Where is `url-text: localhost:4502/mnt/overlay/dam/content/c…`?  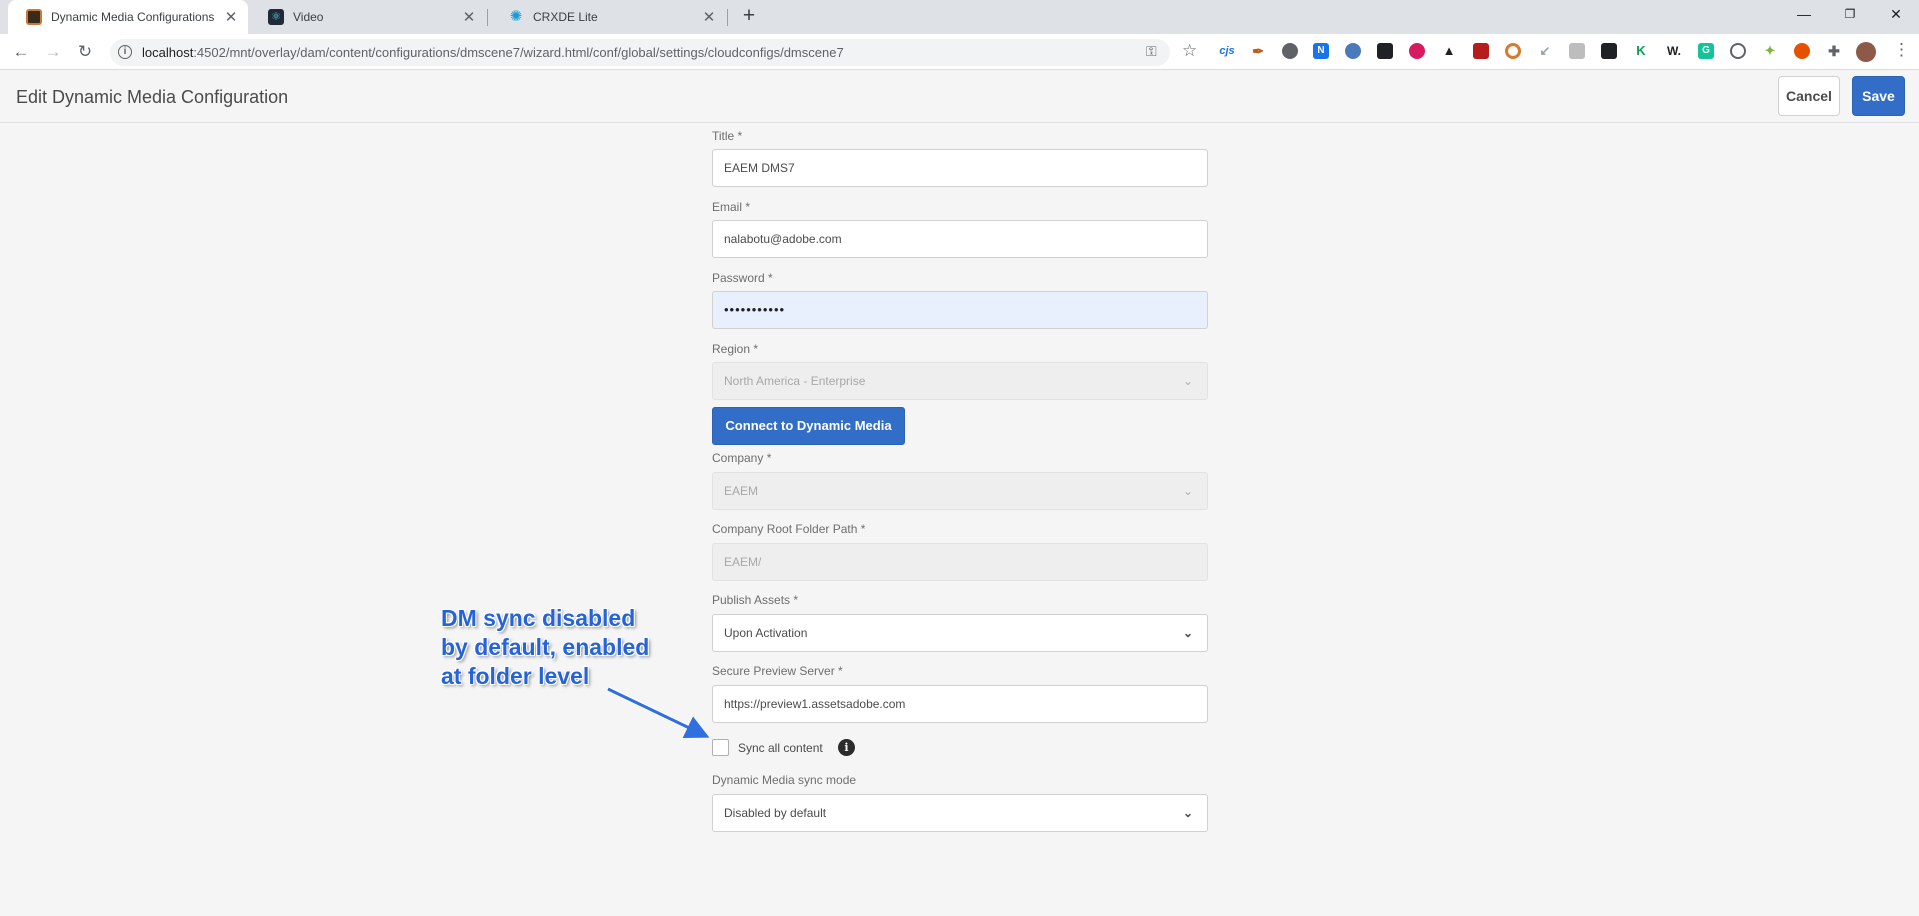 url-text: localhost:4502/mnt/overlay/dam/content/c… is located at coordinates (493, 52).